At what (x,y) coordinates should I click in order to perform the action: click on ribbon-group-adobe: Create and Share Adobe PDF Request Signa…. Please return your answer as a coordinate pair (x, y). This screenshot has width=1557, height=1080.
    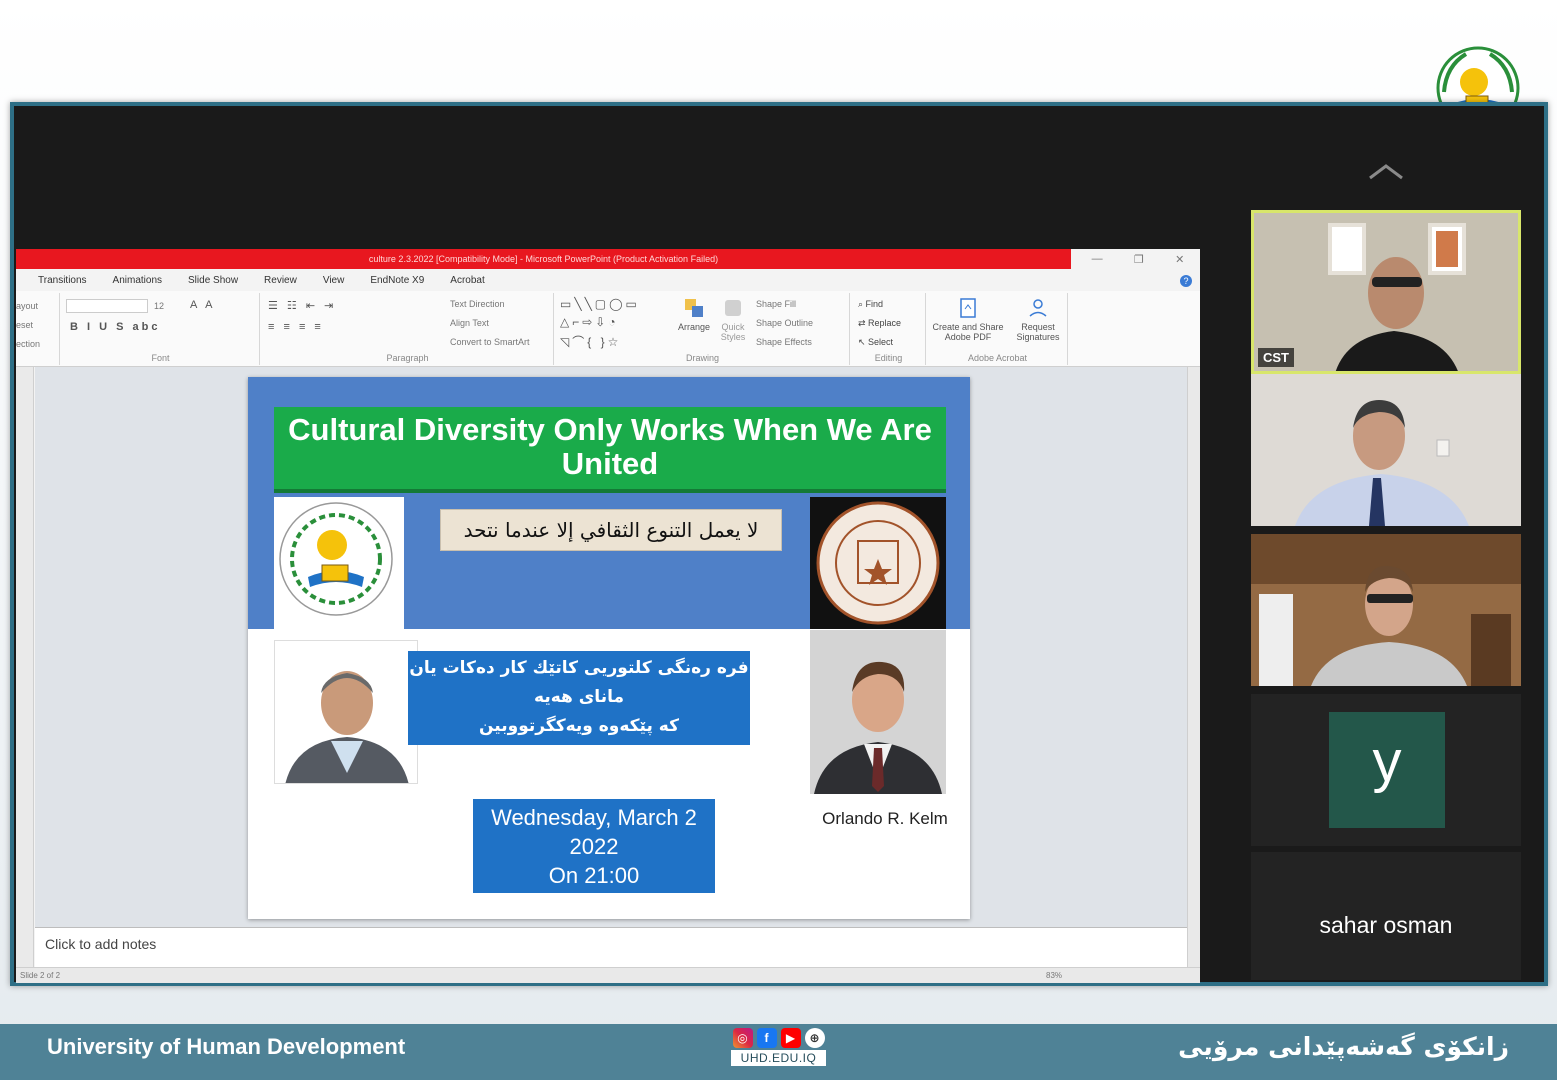
    Looking at the image, I should click on (998, 329).